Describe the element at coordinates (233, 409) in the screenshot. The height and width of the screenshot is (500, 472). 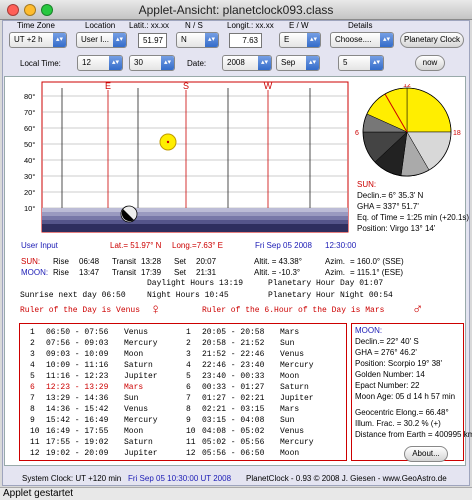
I see `hour-range: 02:21 - 03:15` at that location.